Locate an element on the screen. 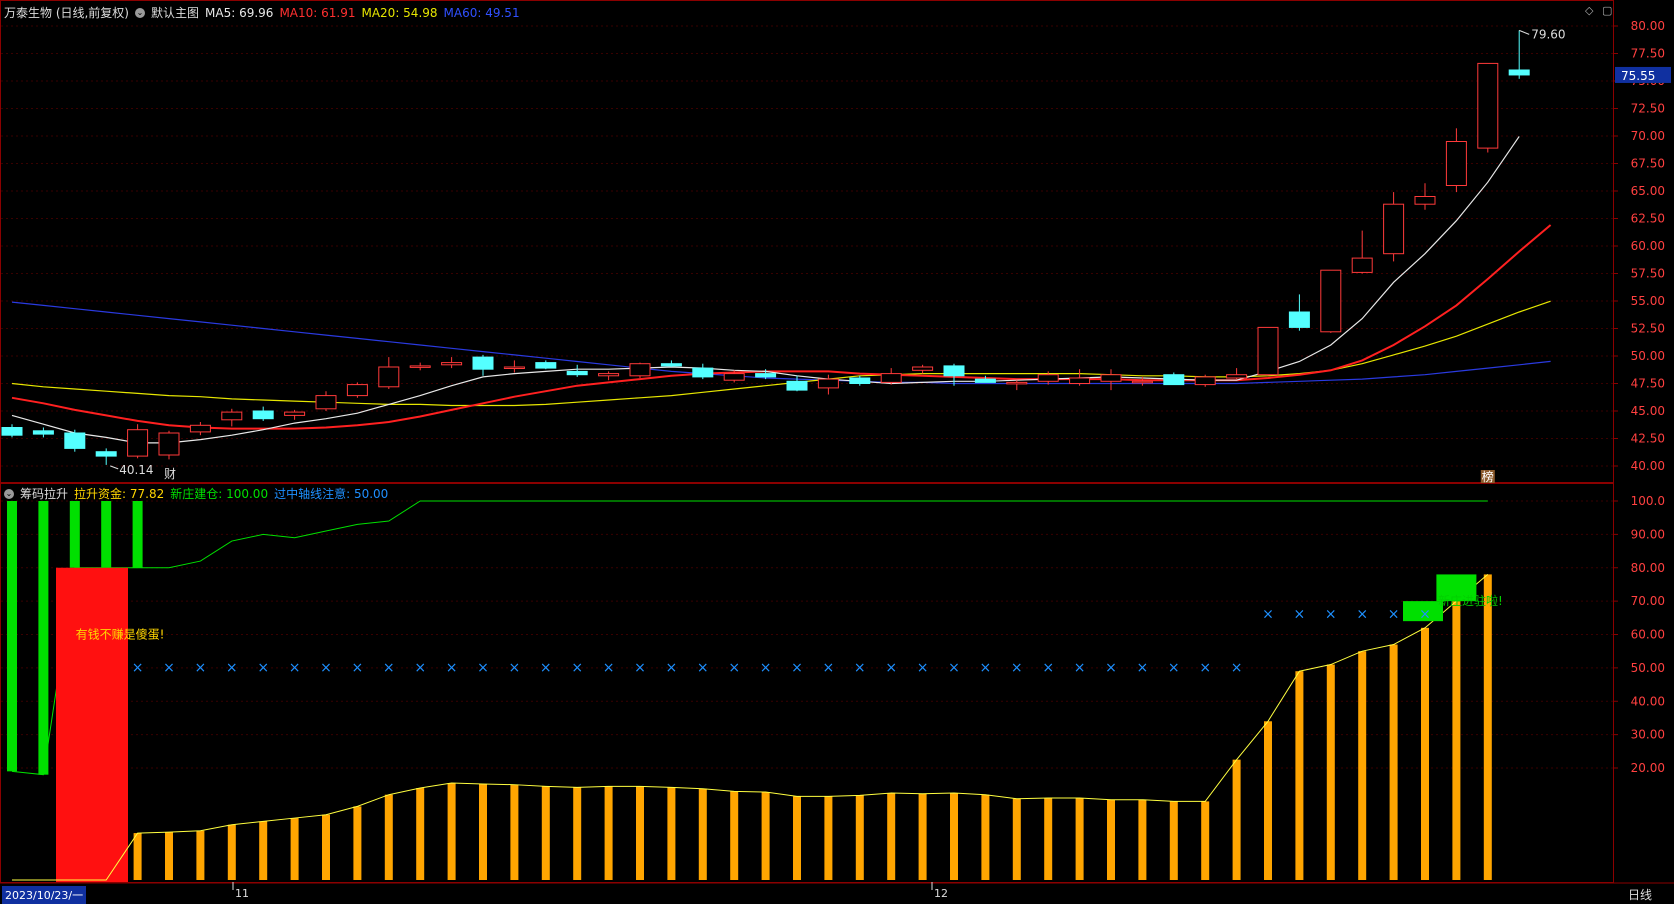  sub-axis-label: 80.00 is located at coordinates (1648, 568).